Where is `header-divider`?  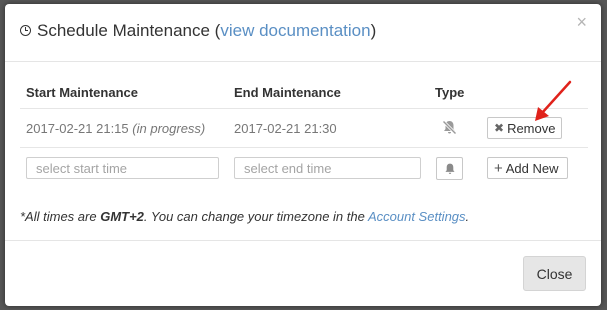
header-divider is located at coordinates (304, 108).